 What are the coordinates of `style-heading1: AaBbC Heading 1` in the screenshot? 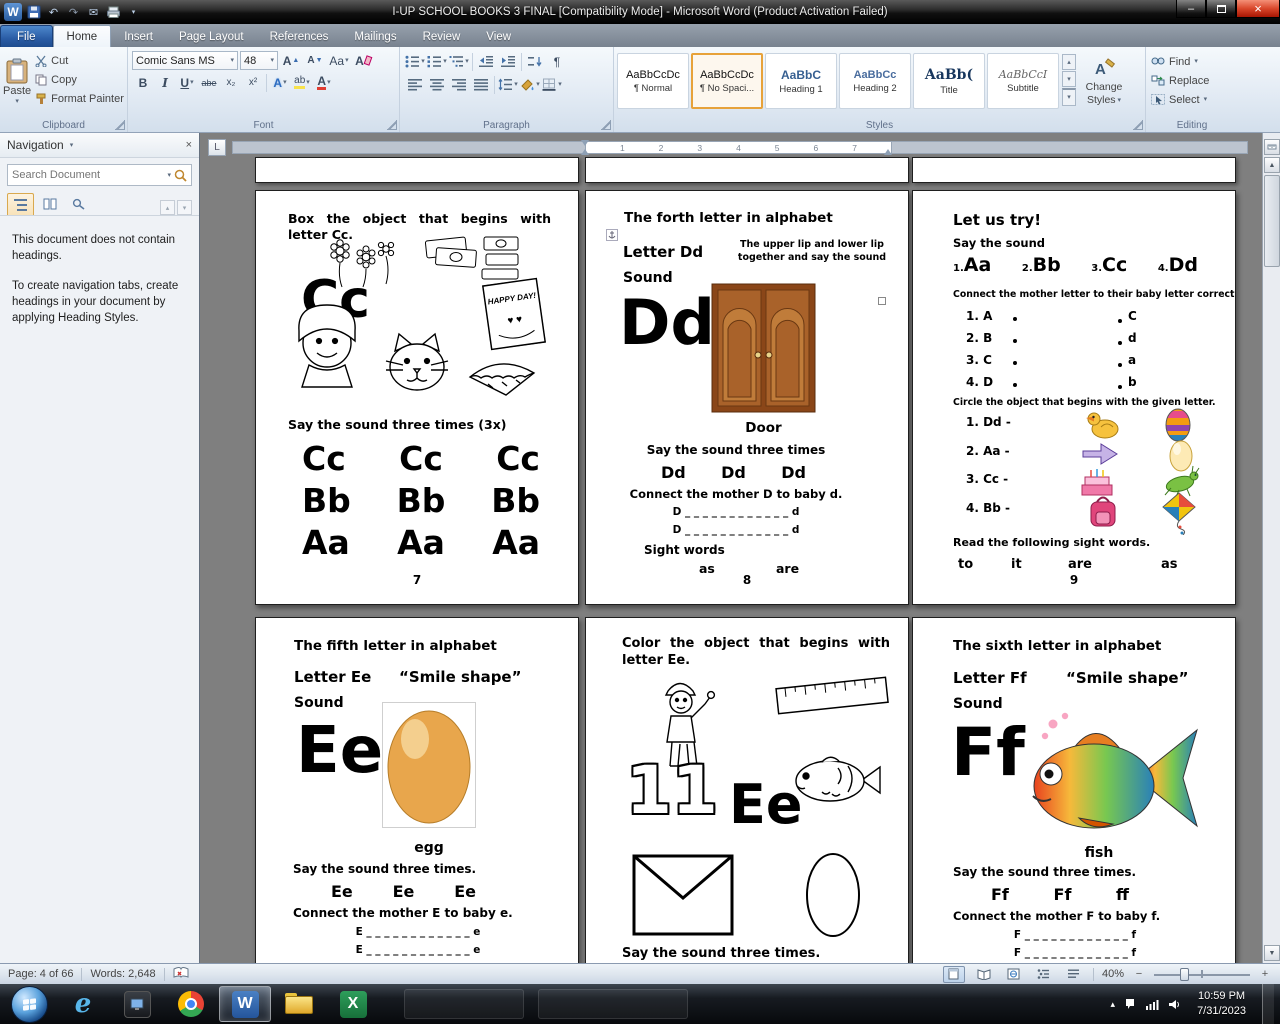 It's located at (801, 81).